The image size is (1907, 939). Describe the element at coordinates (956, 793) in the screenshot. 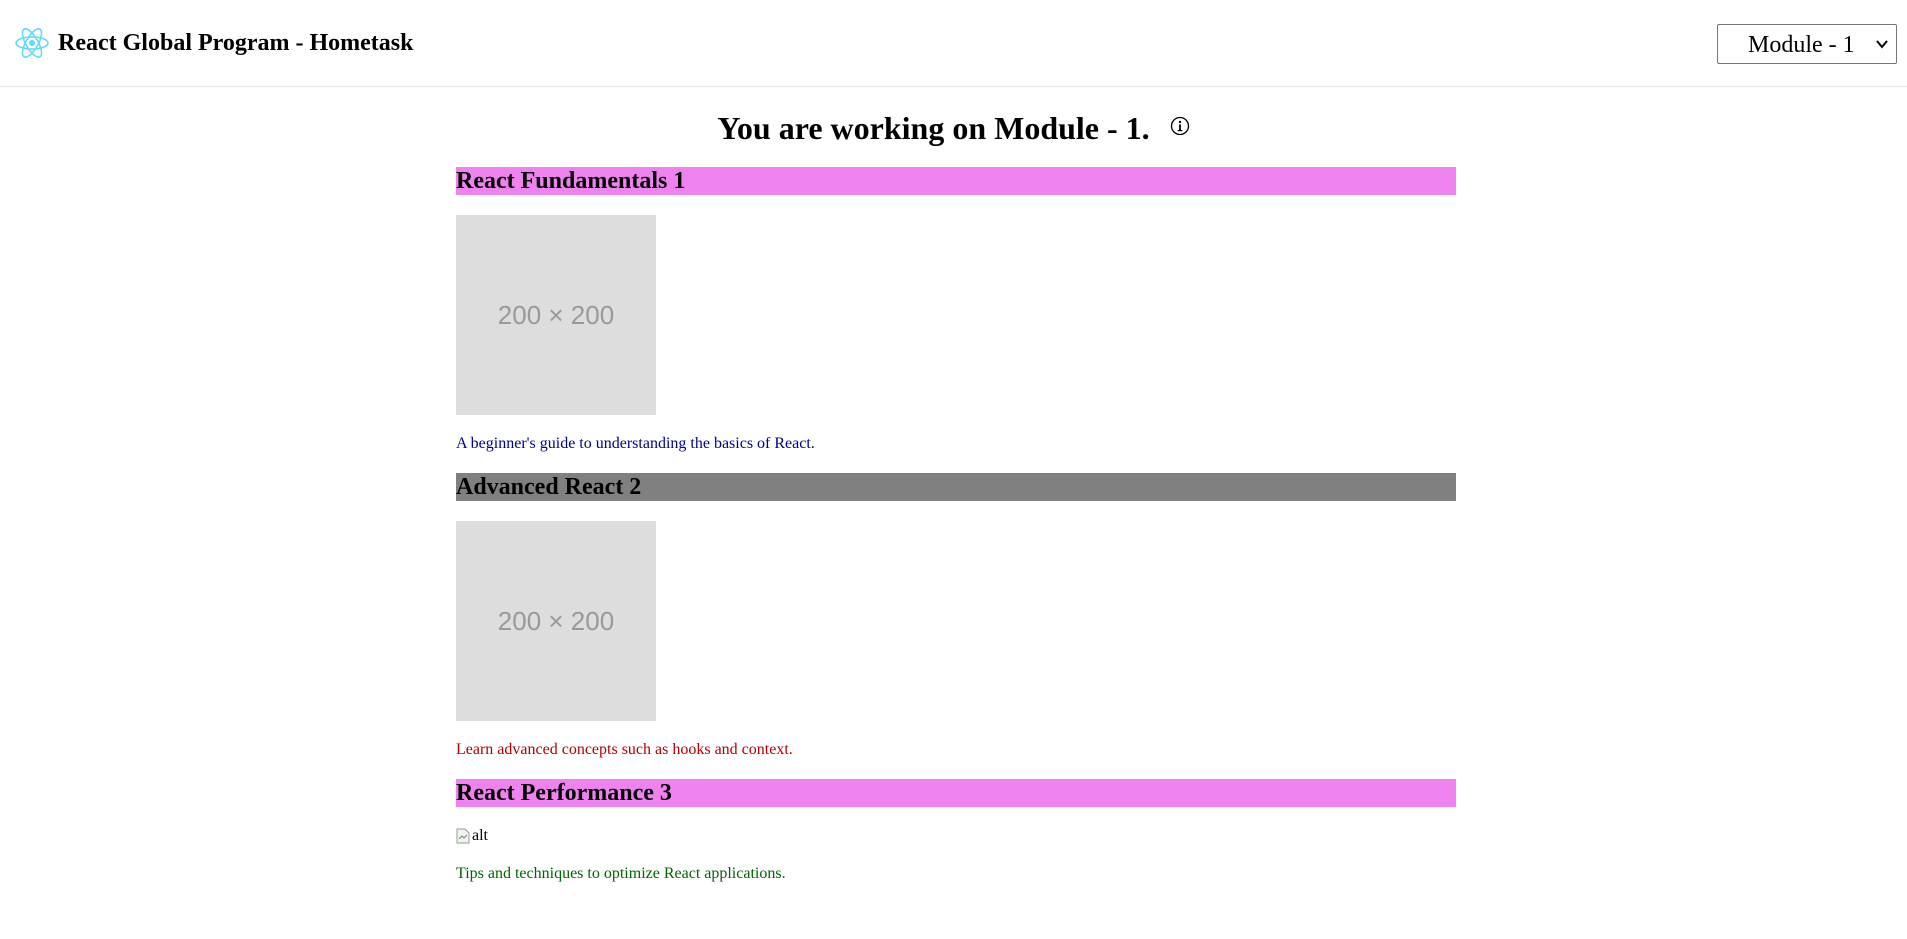

I see `course-title: React Performance 3` at that location.